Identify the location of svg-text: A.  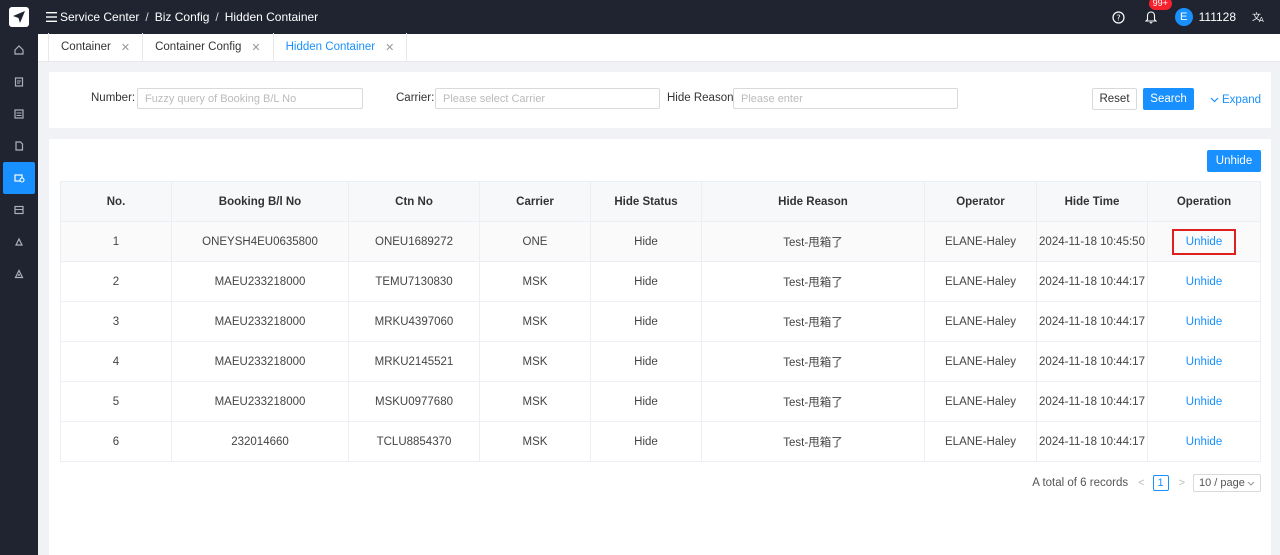
(1261, 19).